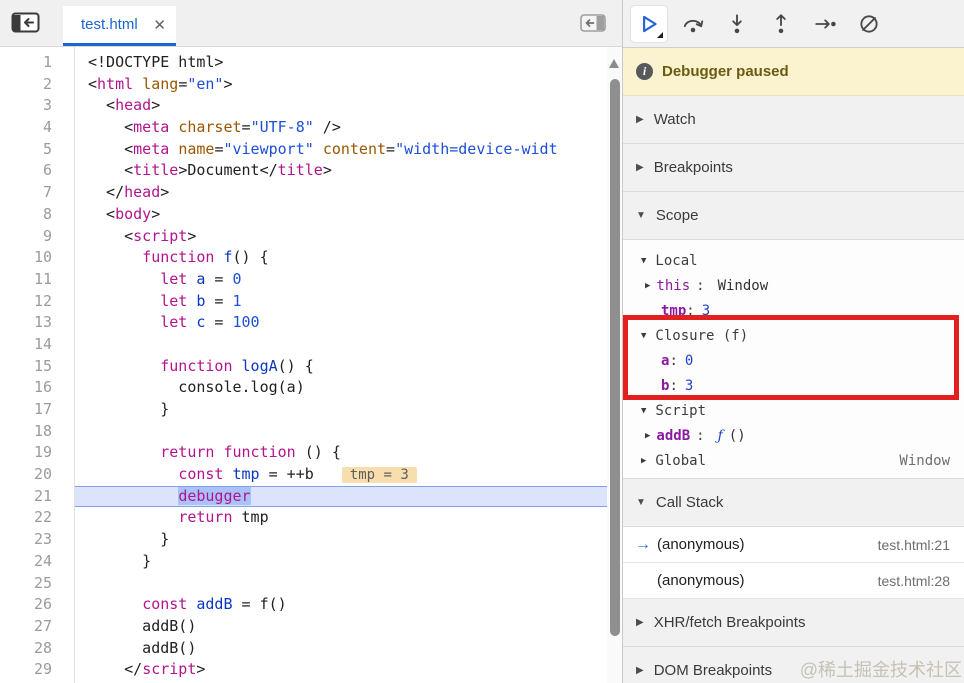  Describe the element at coordinates (793, 310) in the screenshot. I see `scope-variable: tmp:3` at that location.